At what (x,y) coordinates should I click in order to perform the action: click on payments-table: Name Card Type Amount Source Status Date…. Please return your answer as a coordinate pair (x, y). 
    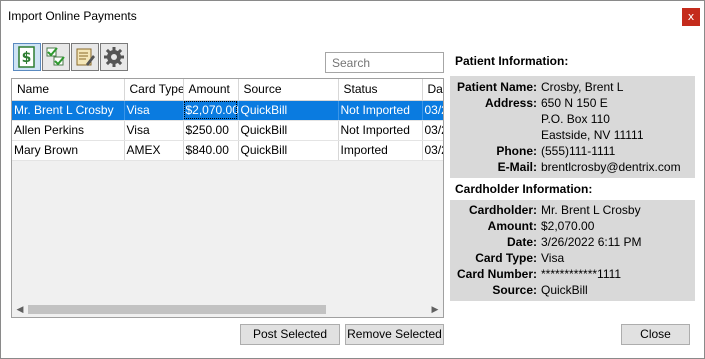
    Looking at the image, I should click on (227, 120).